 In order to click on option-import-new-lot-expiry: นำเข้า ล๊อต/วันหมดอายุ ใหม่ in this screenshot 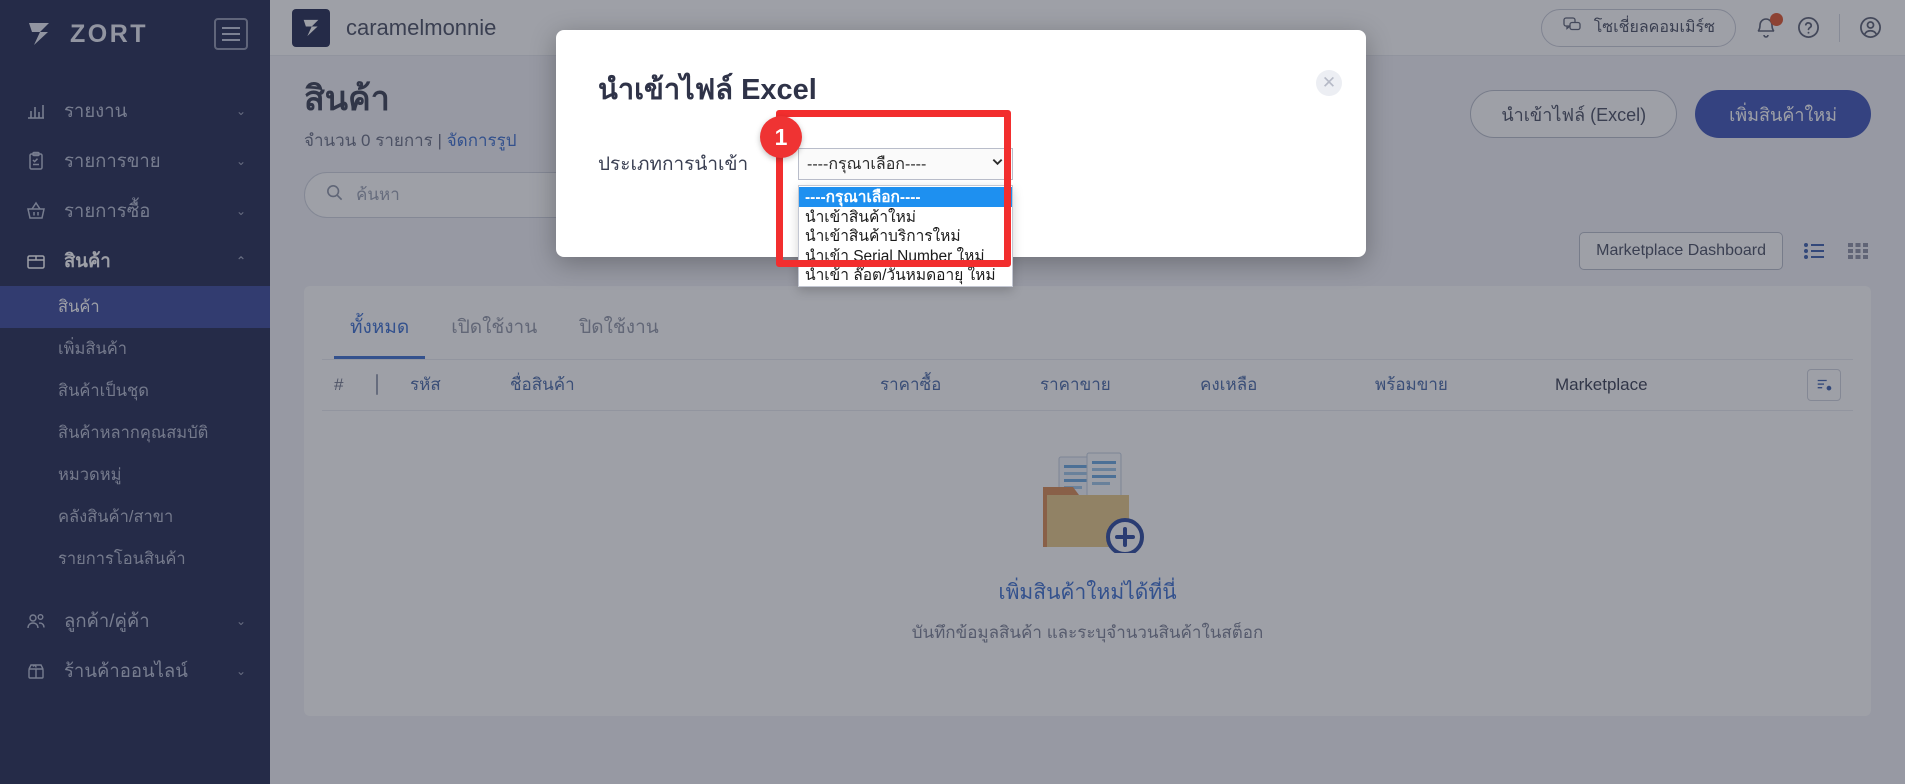, I will do `click(905, 275)`.